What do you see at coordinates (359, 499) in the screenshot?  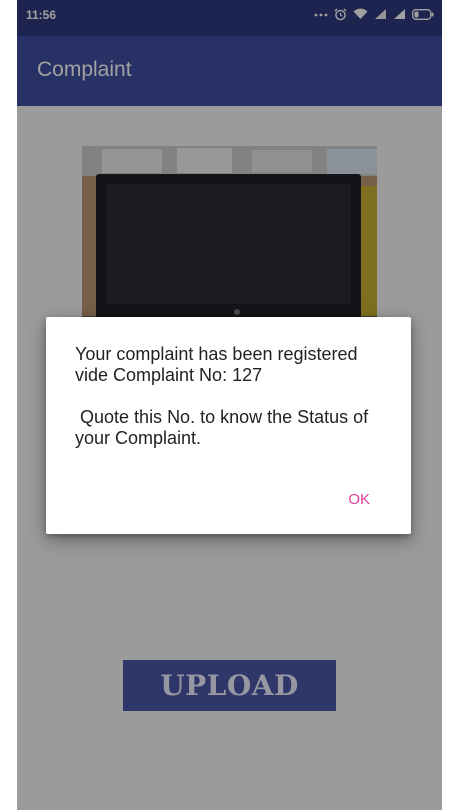 I see `ok-button: OK` at bounding box center [359, 499].